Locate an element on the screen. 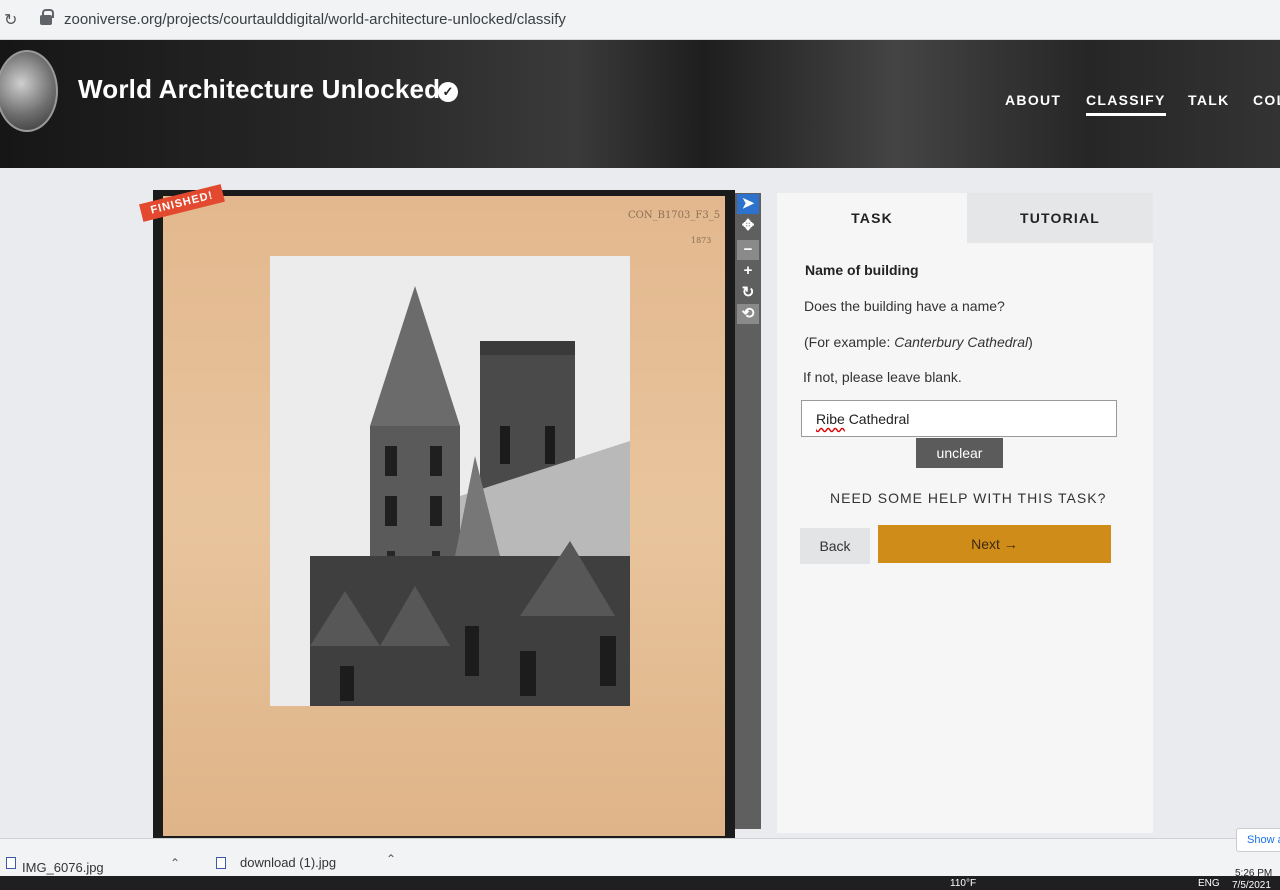 This screenshot has width=1280, height=890. subject-ref-code: CON_B1703_F3_5 is located at coordinates (674, 215).